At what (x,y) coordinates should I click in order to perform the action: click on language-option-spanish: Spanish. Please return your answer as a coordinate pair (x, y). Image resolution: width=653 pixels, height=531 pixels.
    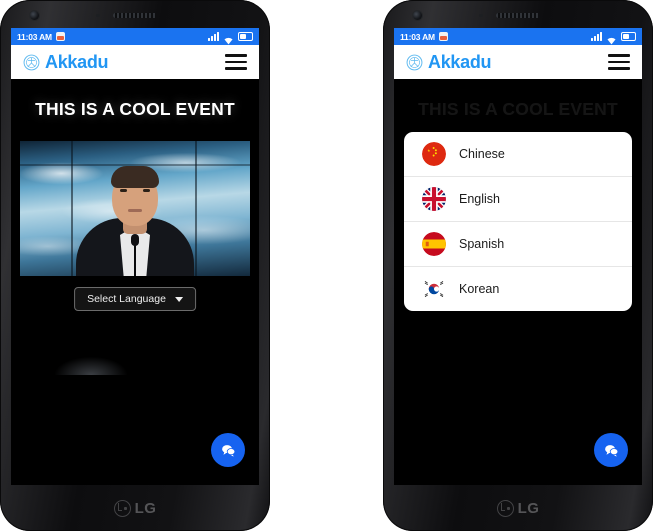
    Looking at the image, I should click on (518, 244).